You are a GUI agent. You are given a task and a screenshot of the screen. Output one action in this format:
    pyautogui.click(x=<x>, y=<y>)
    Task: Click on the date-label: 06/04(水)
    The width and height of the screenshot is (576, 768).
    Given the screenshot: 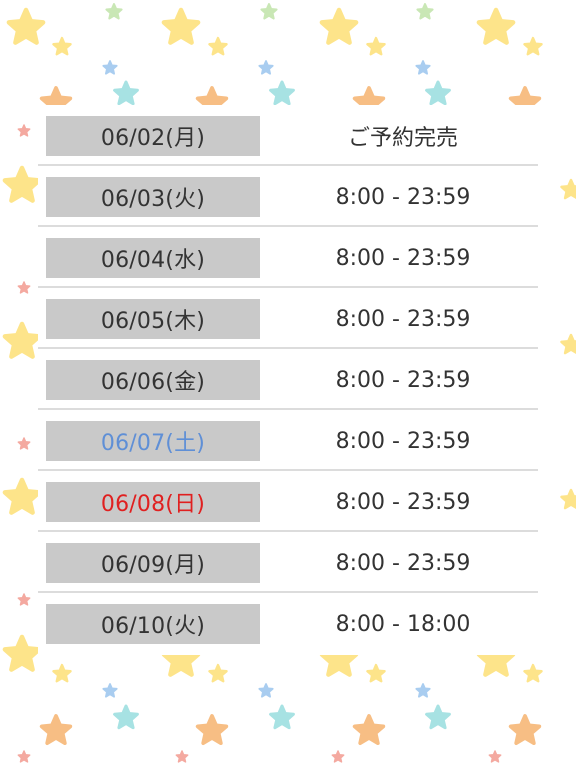 What is the action you would take?
    pyautogui.click(x=153, y=258)
    